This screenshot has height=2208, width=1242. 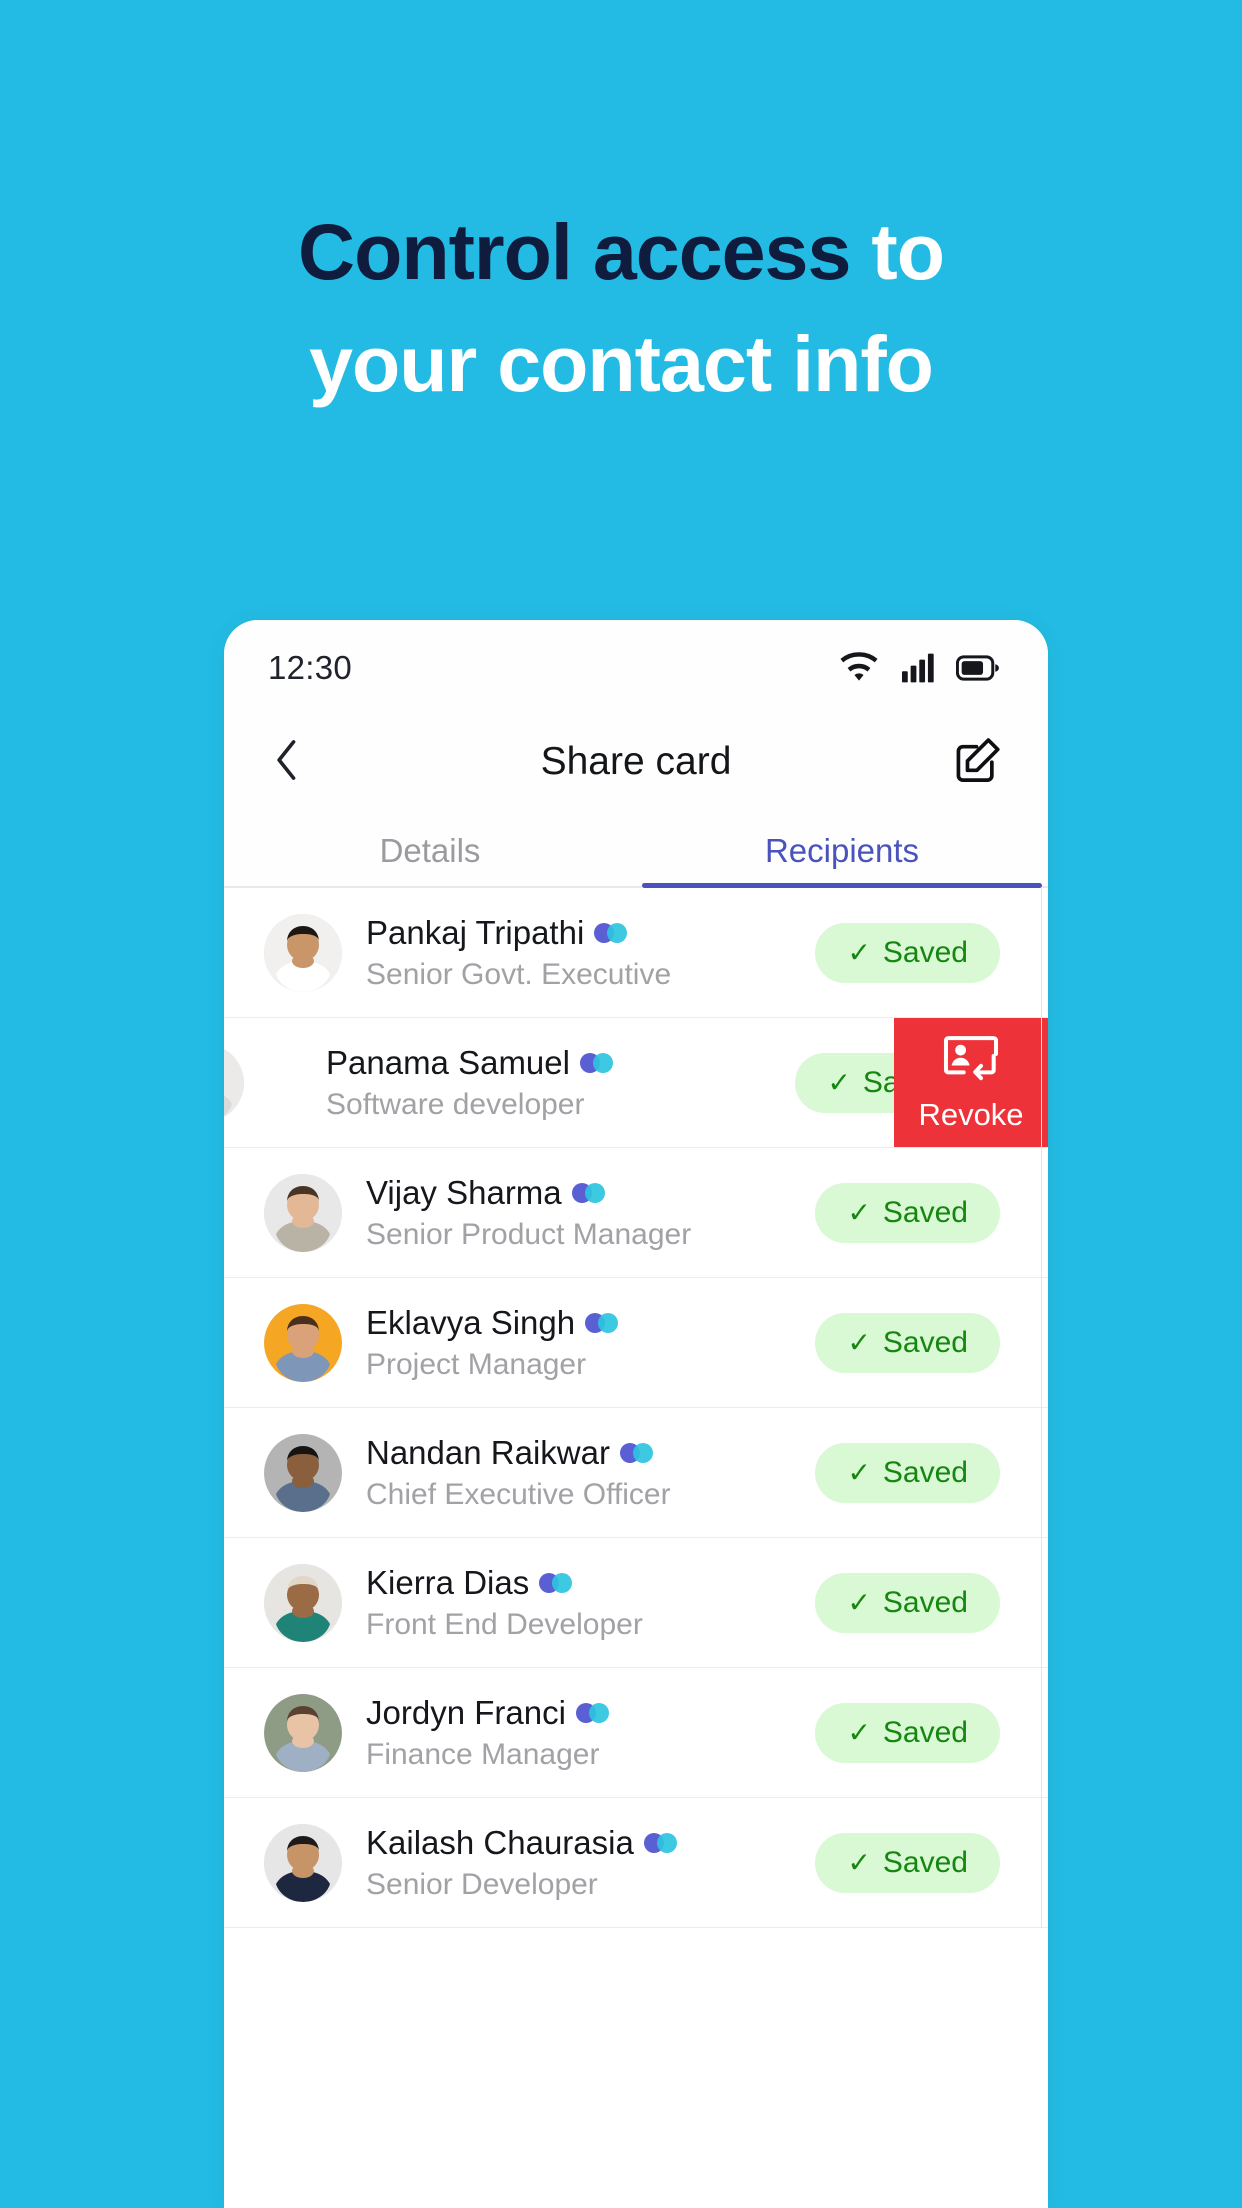 What do you see at coordinates (574, 251) in the screenshot?
I see `headline-dark-text: Control access` at bounding box center [574, 251].